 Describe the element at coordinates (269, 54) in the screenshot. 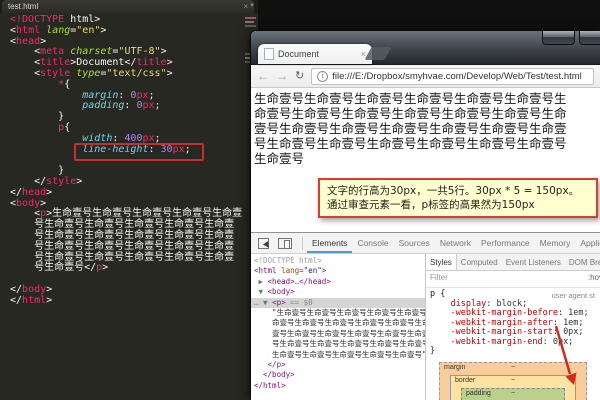

I see `page-favicon-icon` at that location.